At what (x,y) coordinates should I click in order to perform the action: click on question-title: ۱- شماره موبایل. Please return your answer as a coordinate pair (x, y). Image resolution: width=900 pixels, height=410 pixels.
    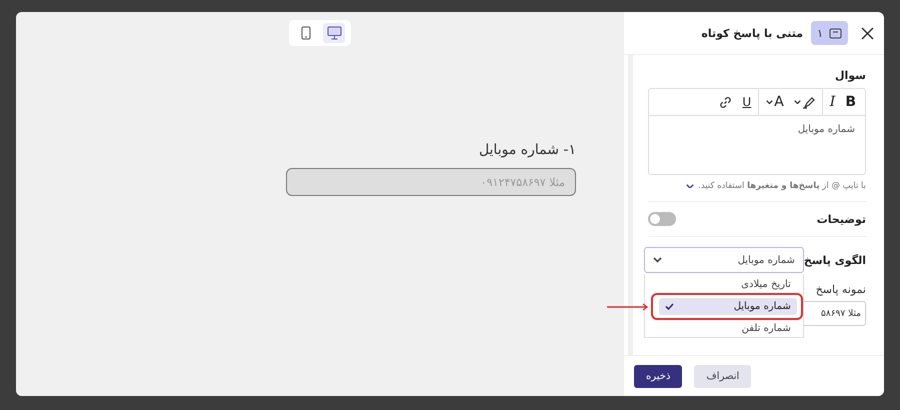
    Looking at the image, I should click on (527, 150).